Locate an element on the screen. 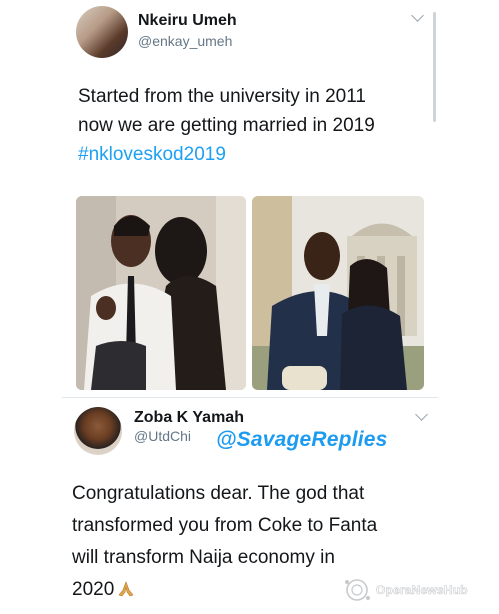 The image size is (499, 614). tweet-text-line: now we are getting married in 2019 is located at coordinates (226, 125).